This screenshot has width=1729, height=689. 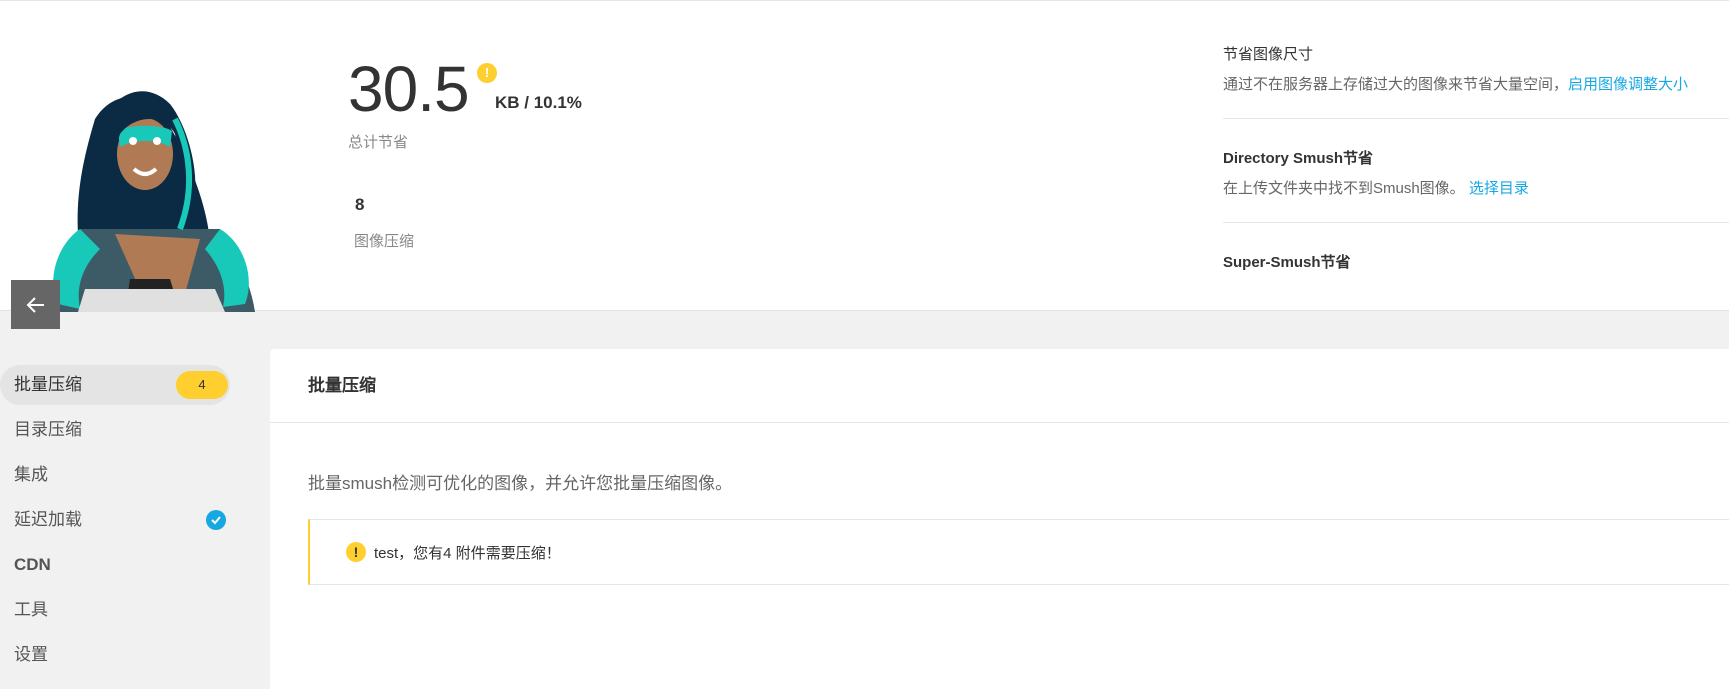 I want to click on resize-savings-title: 节省图像尺寸, so click(x=1268, y=54).